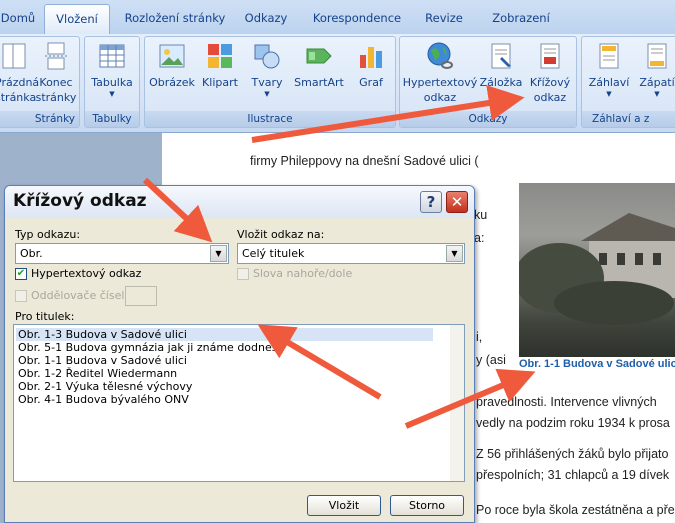 The height and width of the screenshot is (523, 675). Describe the element at coordinates (319, 362) in the screenshot. I see `arrow-to-list-item` at that location.